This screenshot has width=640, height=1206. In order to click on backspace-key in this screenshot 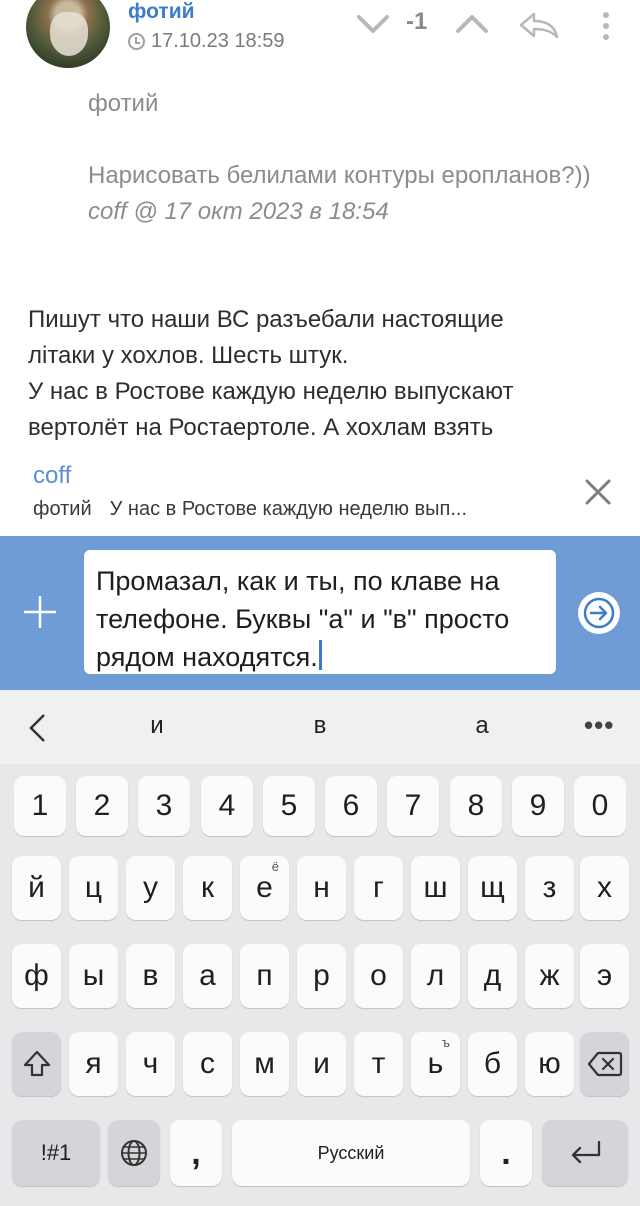, I will do `click(604, 1064)`.